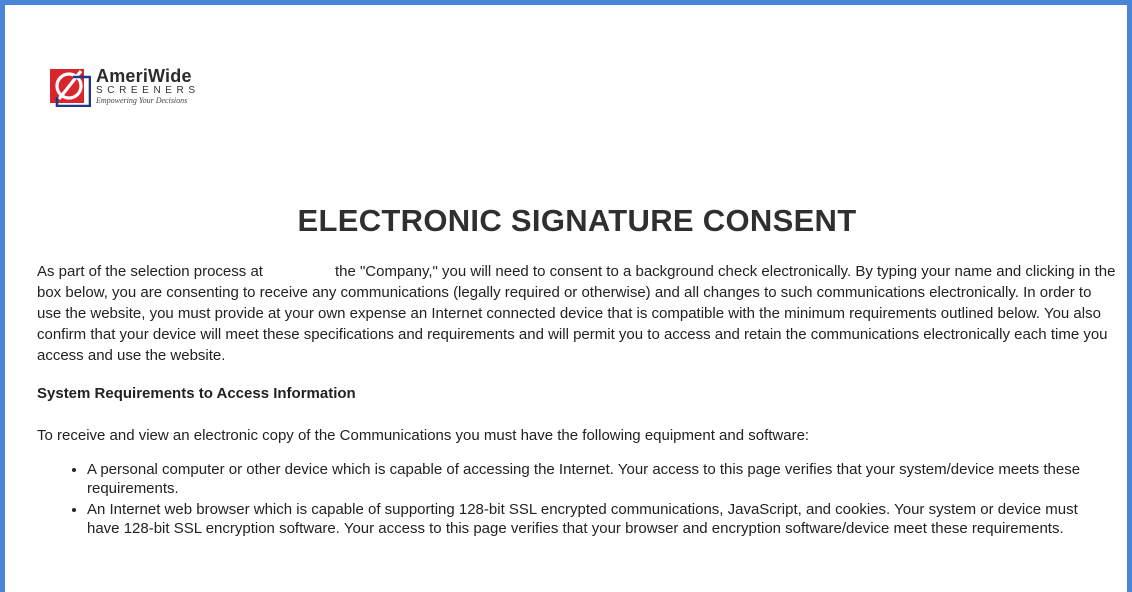 The width and height of the screenshot is (1132, 592). What do you see at coordinates (142, 100) in the screenshot?
I see `logo-tagline: Empowering Your Decisions` at bounding box center [142, 100].